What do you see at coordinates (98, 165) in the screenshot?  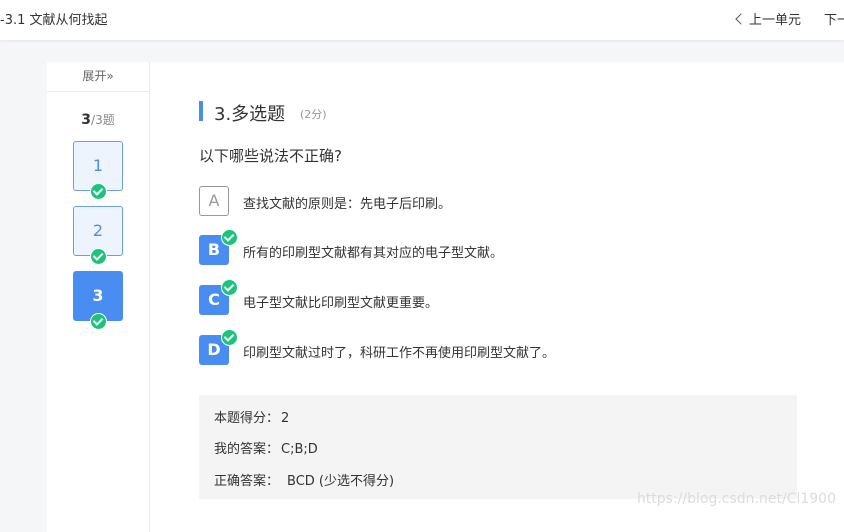 I see `question-nav-label: 1` at bounding box center [98, 165].